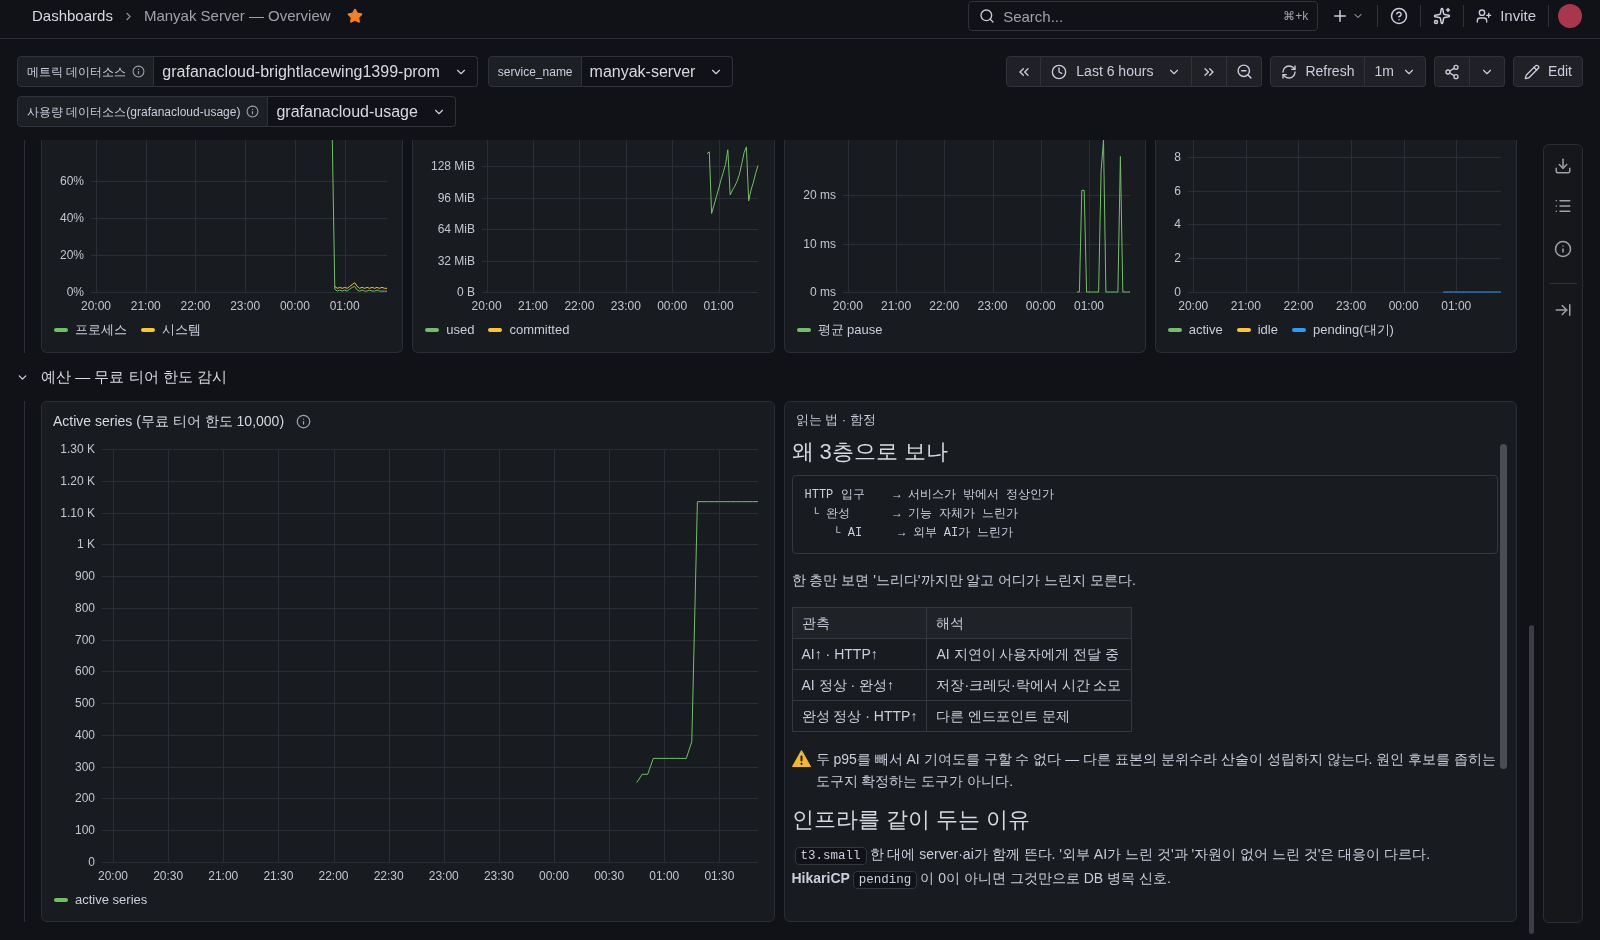 The width and height of the screenshot is (1600, 940). What do you see at coordinates (460, 330) in the screenshot?
I see `legend-label: used` at bounding box center [460, 330].